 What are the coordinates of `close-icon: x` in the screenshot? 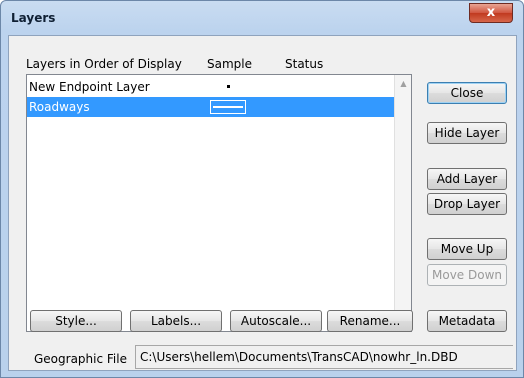 It's located at (491, 12).